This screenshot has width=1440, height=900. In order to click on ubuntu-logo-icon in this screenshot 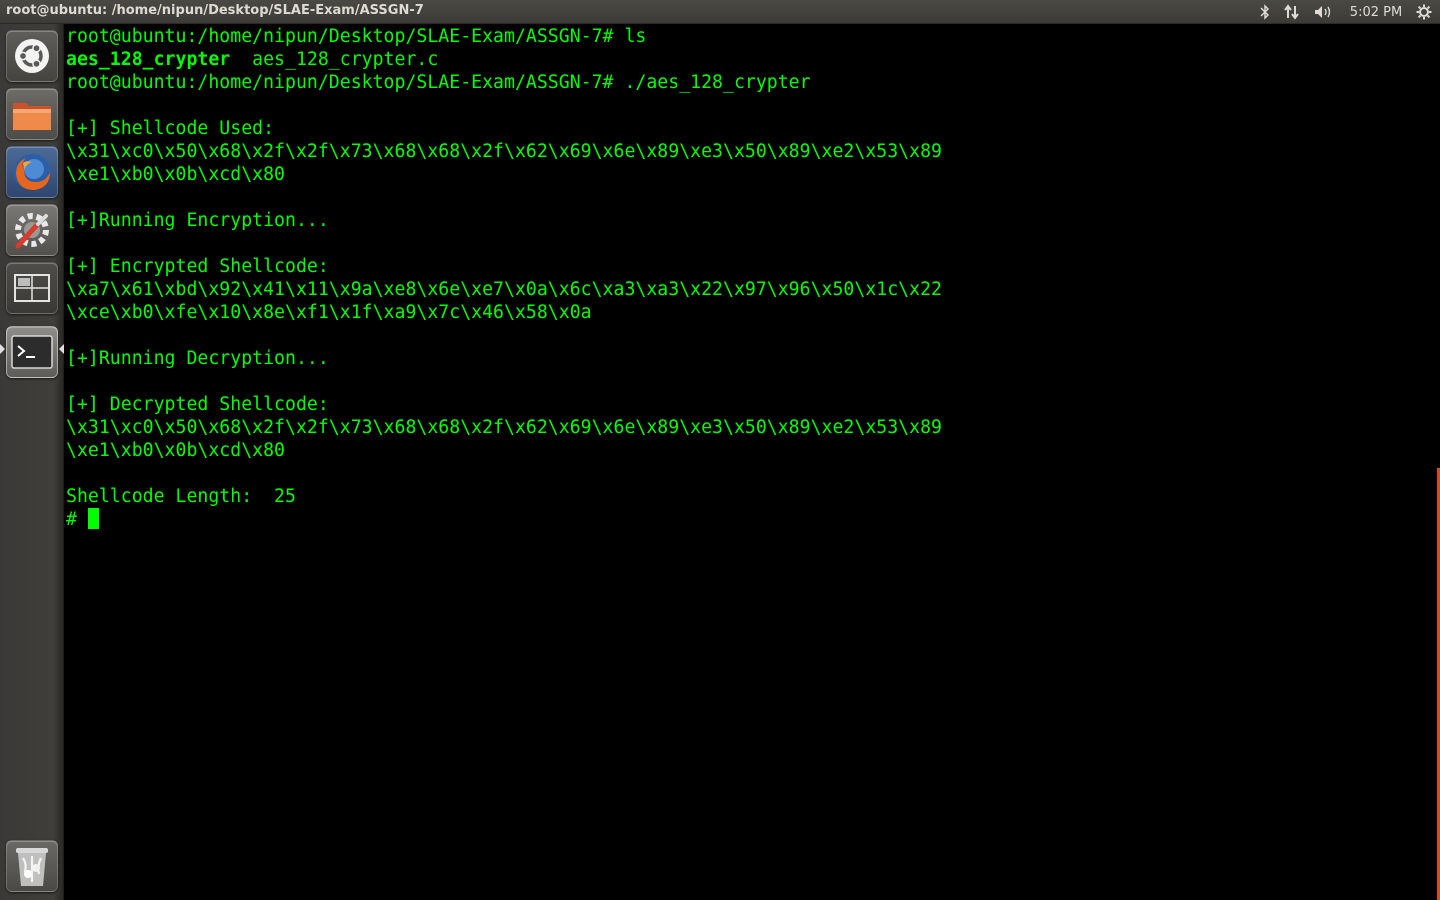, I will do `click(32, 56)`.